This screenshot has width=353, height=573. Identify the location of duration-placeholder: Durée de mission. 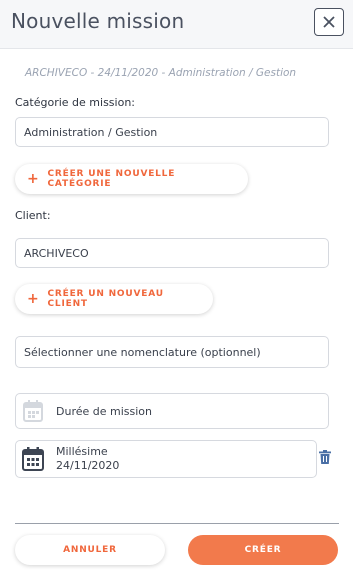
(104, 411).